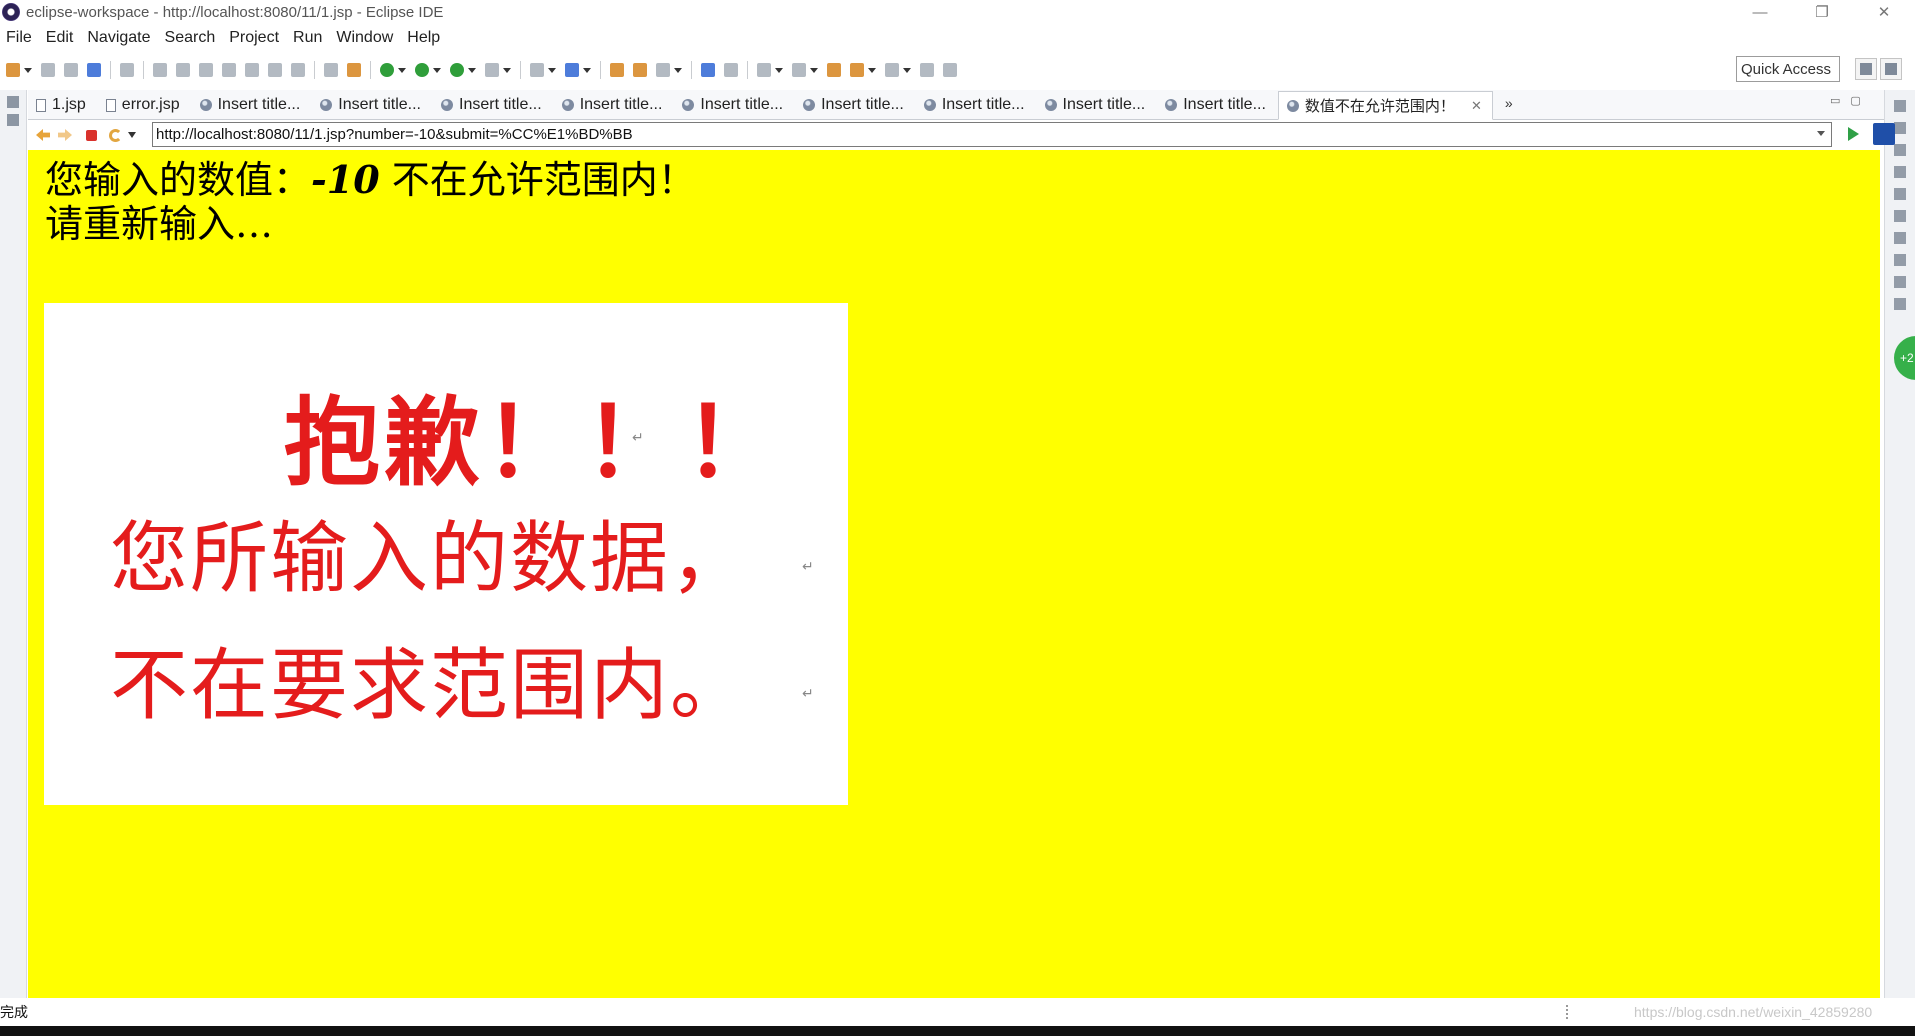 Image resolution: width=1915 pixels, height=1036 pixels. What do you see at coordinates (127, 70) in the screenshot?
I see `skip-breakpoints-icon` at bounding box center [127, 70].